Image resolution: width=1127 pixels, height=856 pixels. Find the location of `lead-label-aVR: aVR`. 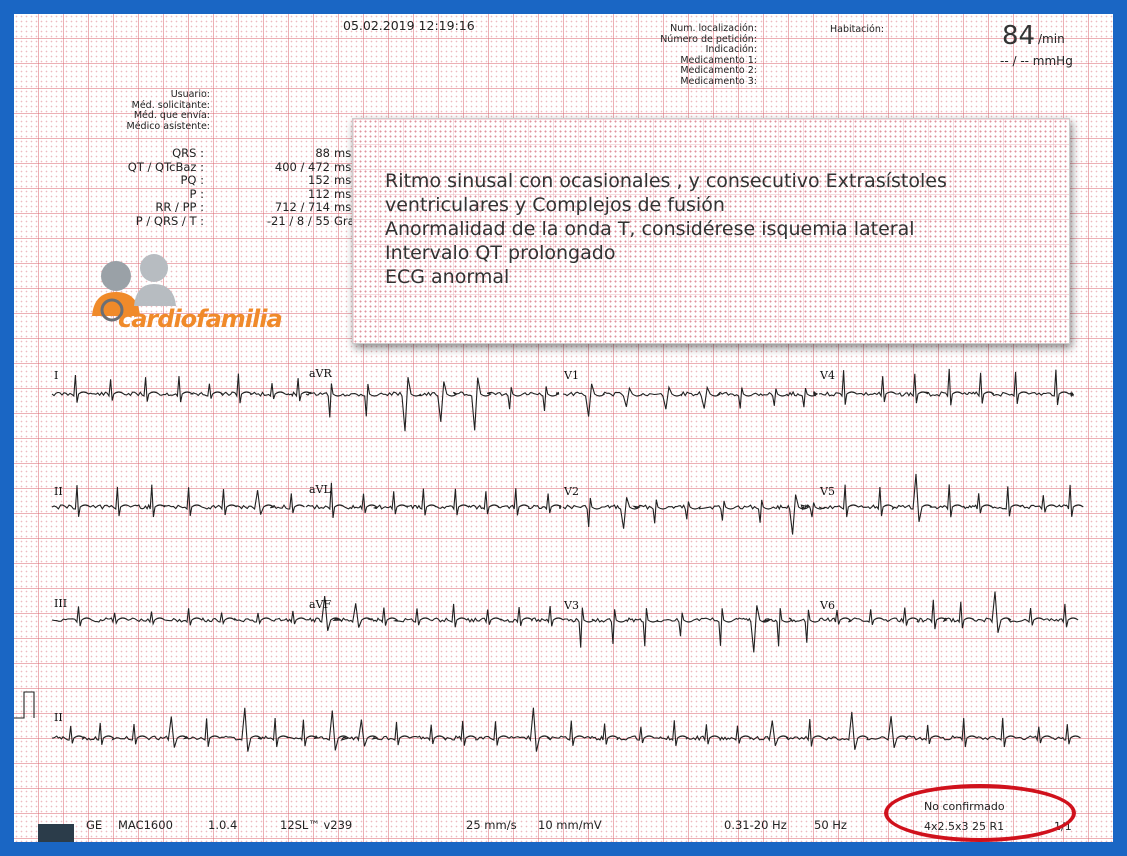

lead-label-aVR: aVR is located at coordinates (320, 373).